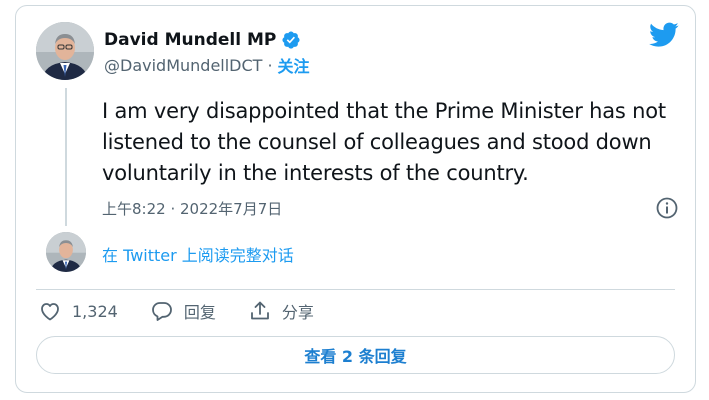  Describe the element at coordinates (66, 252) in the screenshot. I see `thread-author-avatar` at that location.